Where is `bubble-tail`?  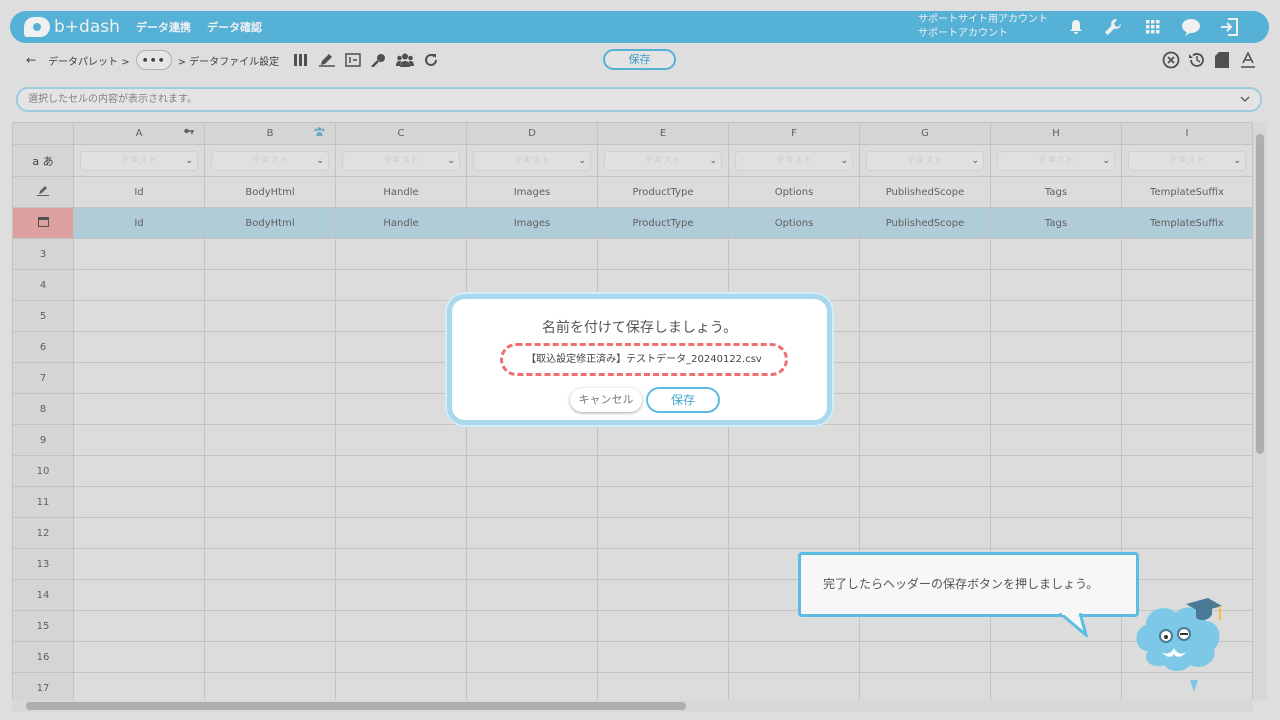 bubble-tail is located at coordinates (1074, 625).